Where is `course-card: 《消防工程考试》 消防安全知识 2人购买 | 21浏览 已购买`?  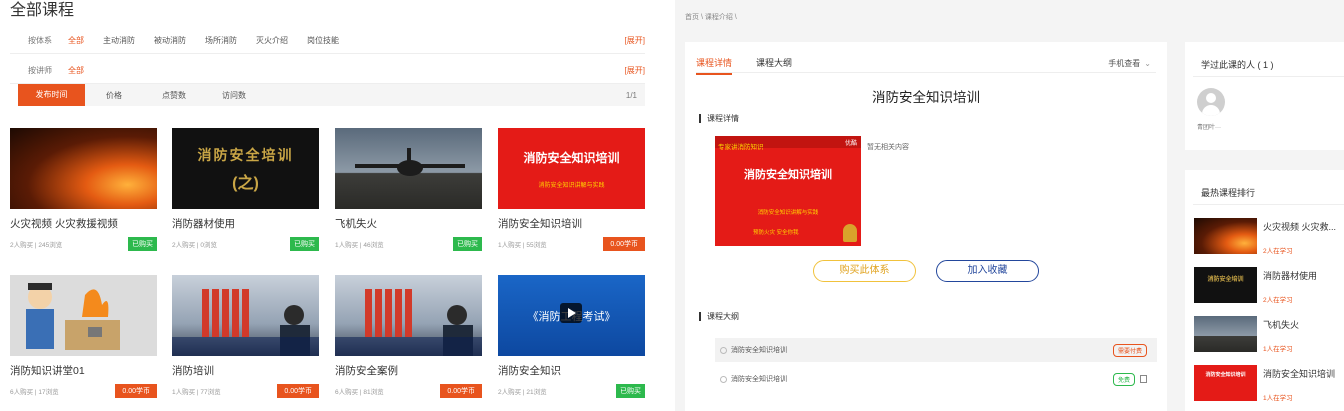
course-card: 《消防工程考试》 消防安全知识 2人购买 | 21浏览 已购买 is located at coordinates (571, 336).